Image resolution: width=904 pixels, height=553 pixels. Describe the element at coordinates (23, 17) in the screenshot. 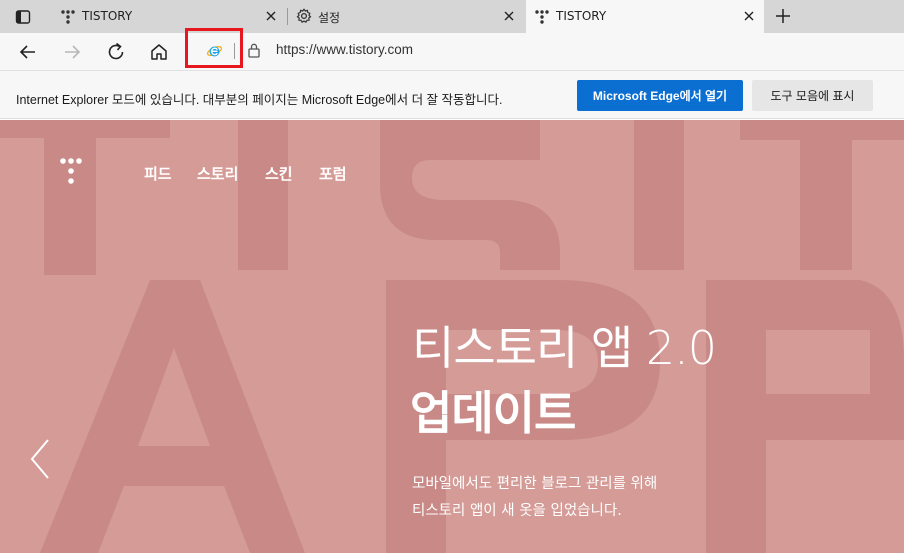

I see `tab-actions-icon` at that location.